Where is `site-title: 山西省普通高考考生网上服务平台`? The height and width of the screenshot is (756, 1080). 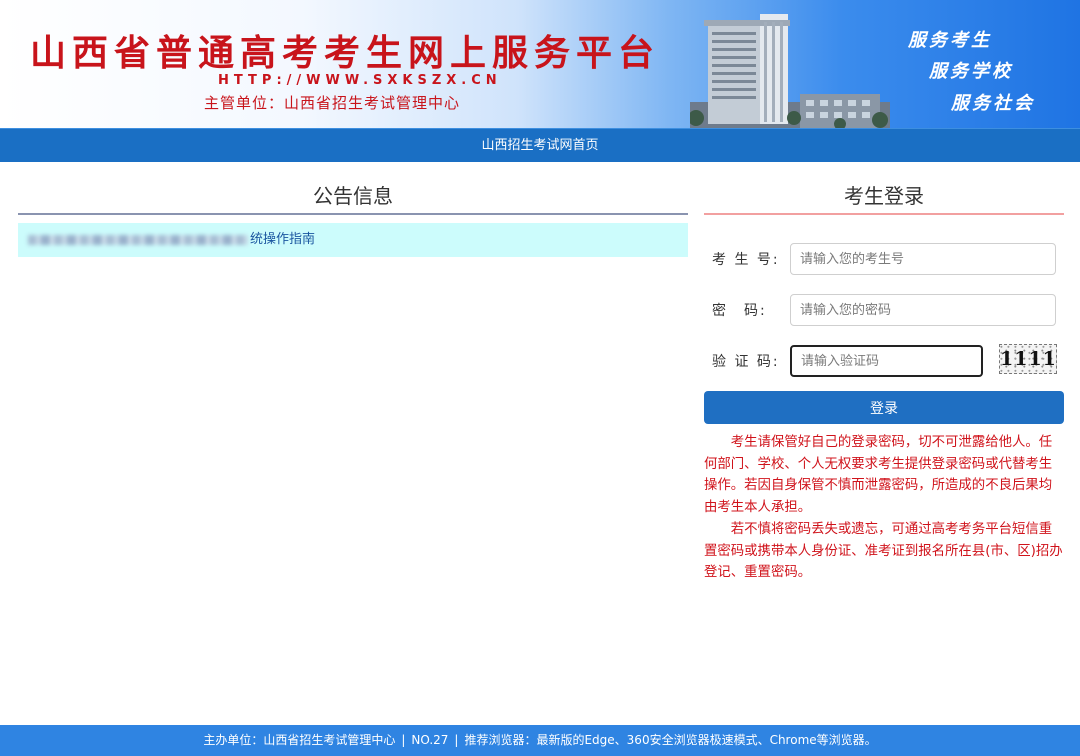 site-title: 山西省普通高考考生网上服务平台 is located at coordinates (345, 53).